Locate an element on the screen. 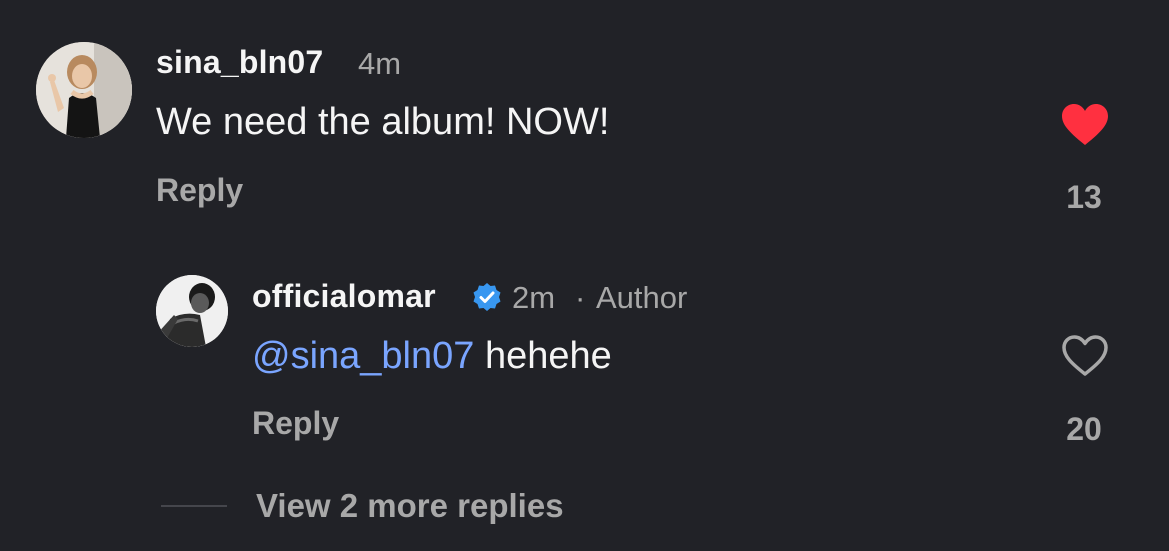 This screenshot has height=551, width=1169. comment-like-button is located at coordinates (1085, 125).